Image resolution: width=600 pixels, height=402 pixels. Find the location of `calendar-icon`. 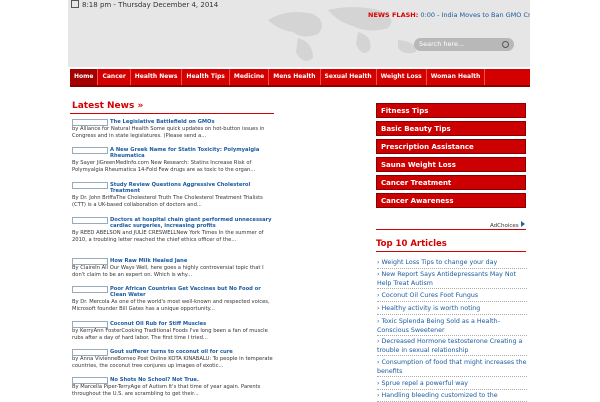

calendar-icon is located at coordinates (75, 4).